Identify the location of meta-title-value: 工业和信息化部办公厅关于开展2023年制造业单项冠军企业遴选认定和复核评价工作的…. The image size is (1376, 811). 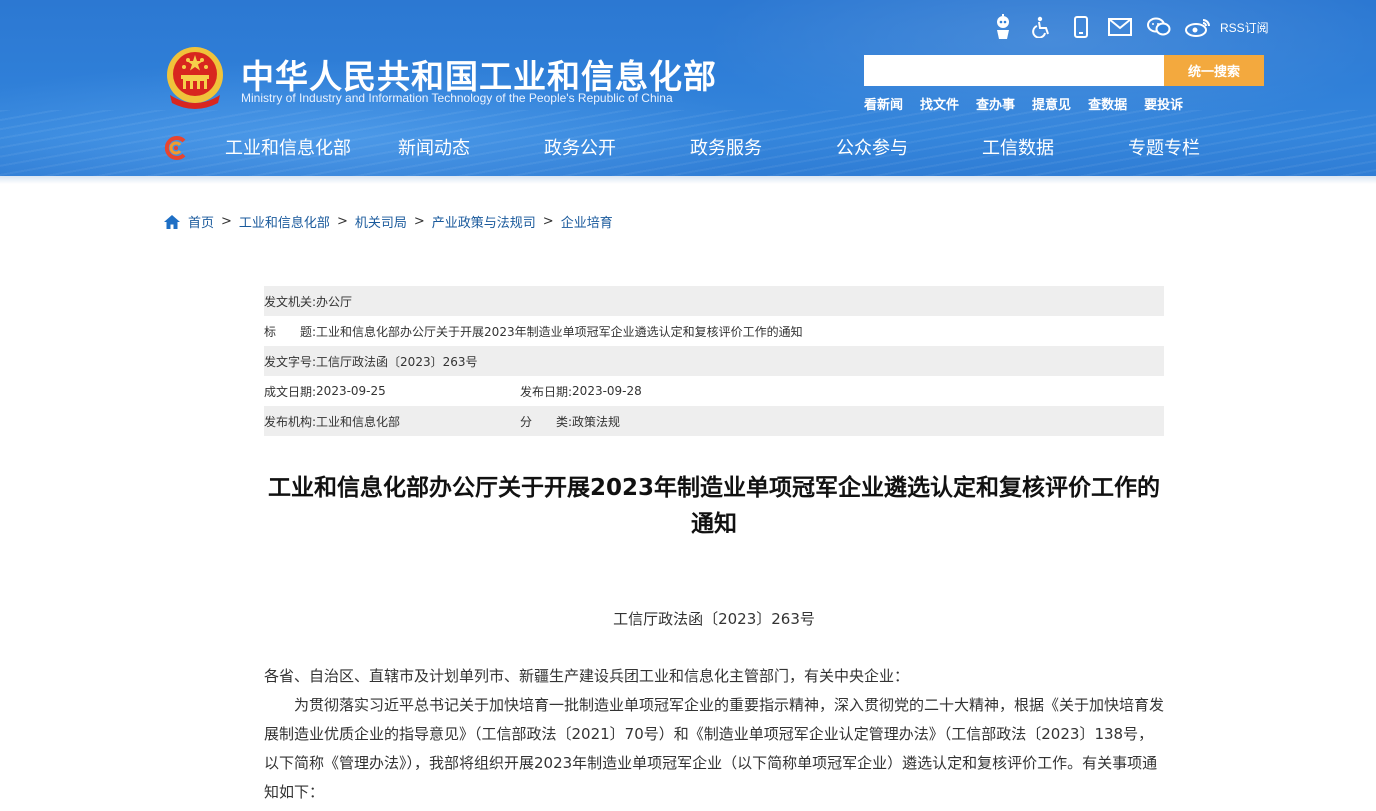
(559, 331).